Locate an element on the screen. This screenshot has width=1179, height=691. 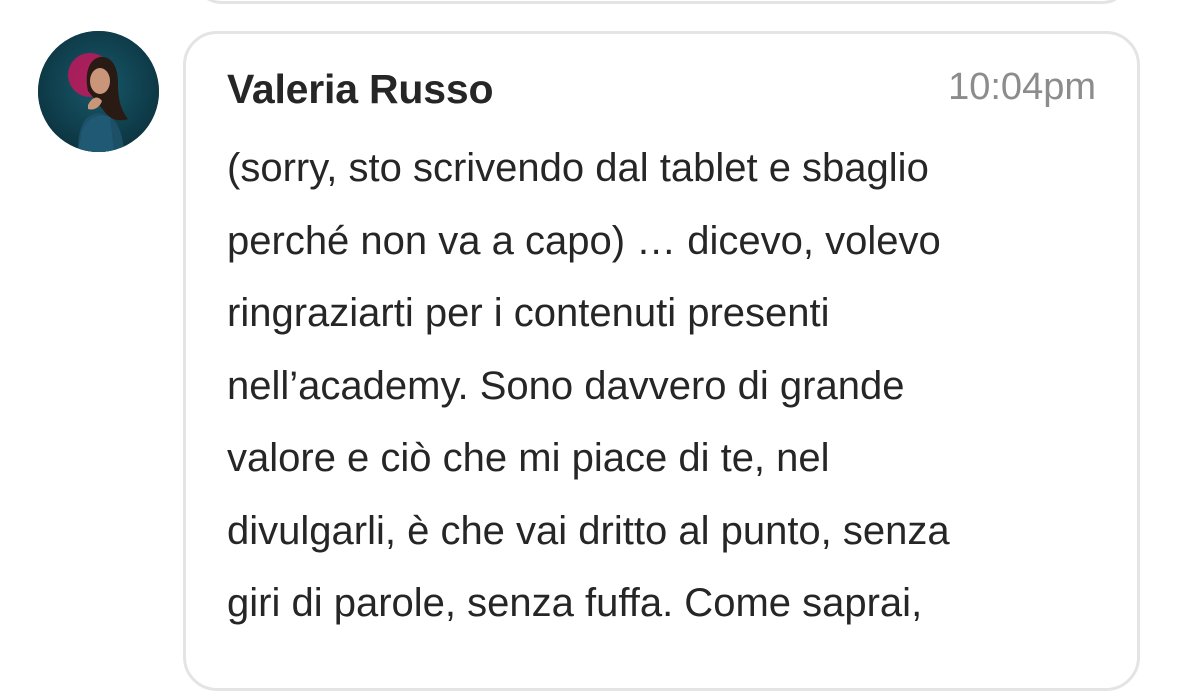
avatar is located at coordinates (98, 91).